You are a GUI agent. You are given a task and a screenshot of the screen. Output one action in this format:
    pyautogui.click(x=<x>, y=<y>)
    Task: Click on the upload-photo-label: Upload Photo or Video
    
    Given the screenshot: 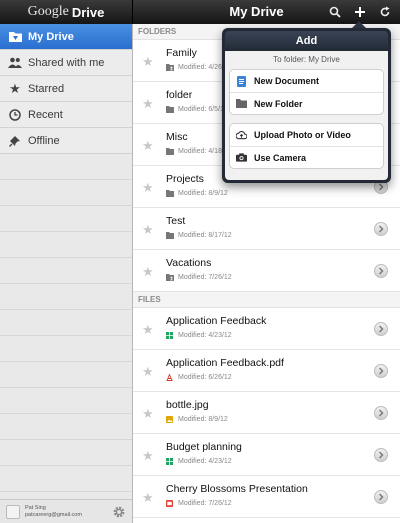 What is the action you would take?
    pyautogui.click(x=302, y=135)
    